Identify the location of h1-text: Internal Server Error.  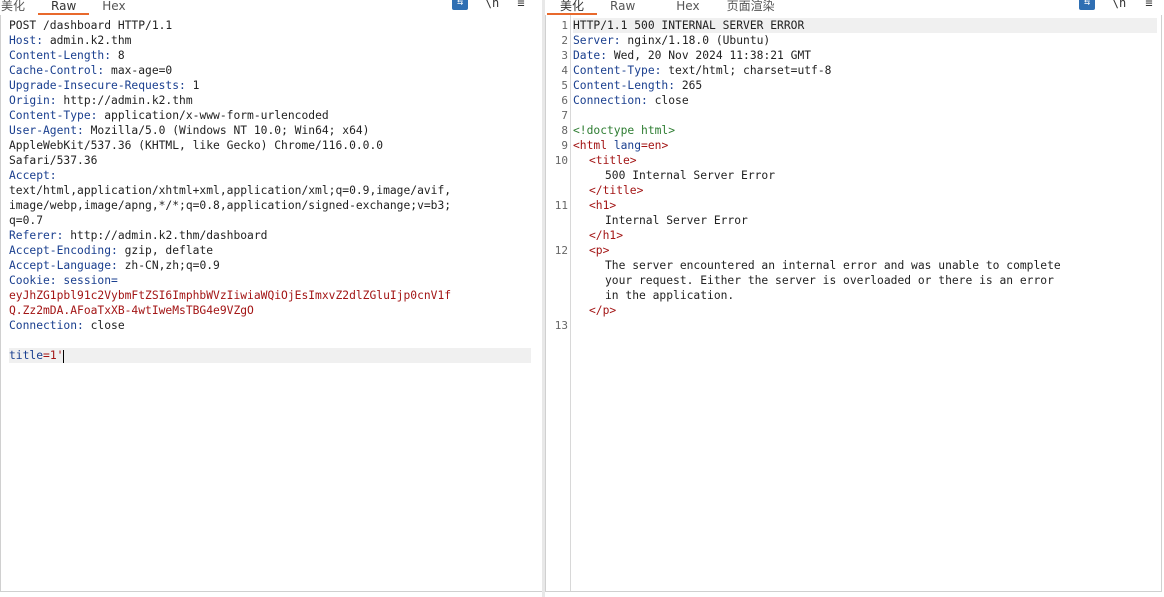
(676, 220).